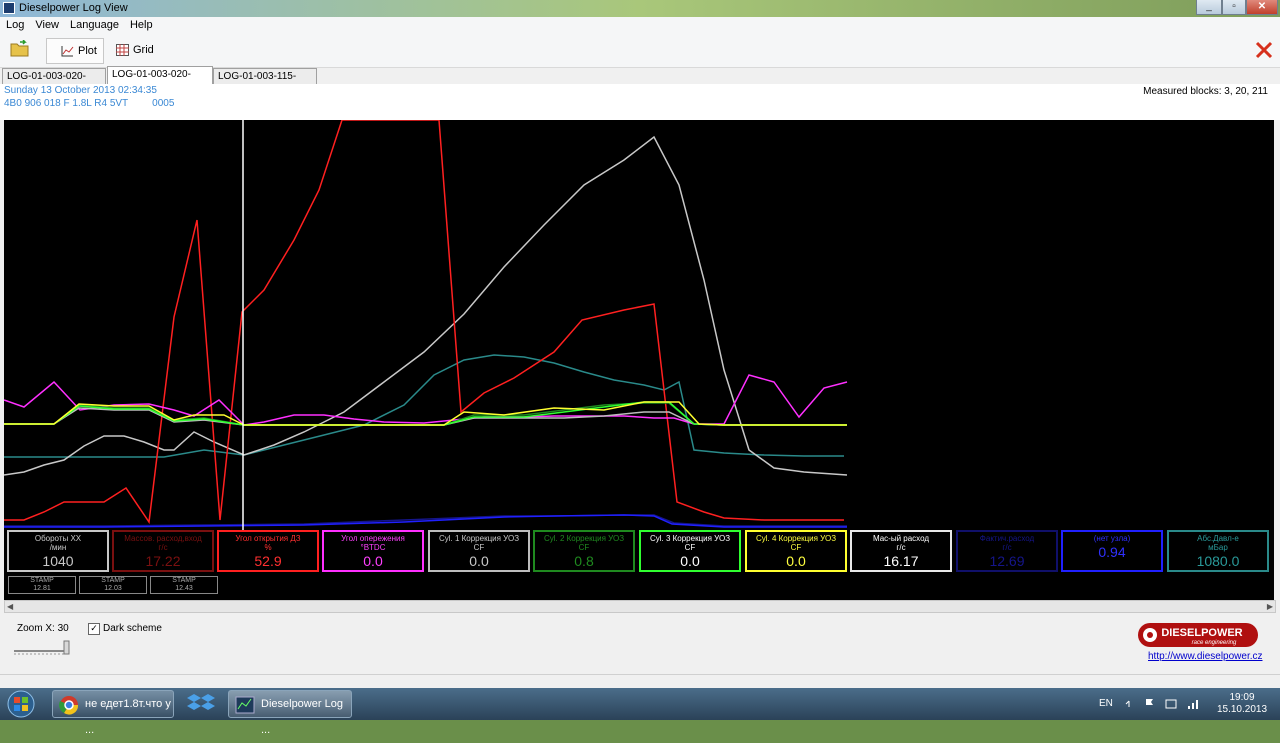  What do you see at coordinates (122, 50) in the screenshot?
I see `grid-icon` at bounding box center [122, 50].